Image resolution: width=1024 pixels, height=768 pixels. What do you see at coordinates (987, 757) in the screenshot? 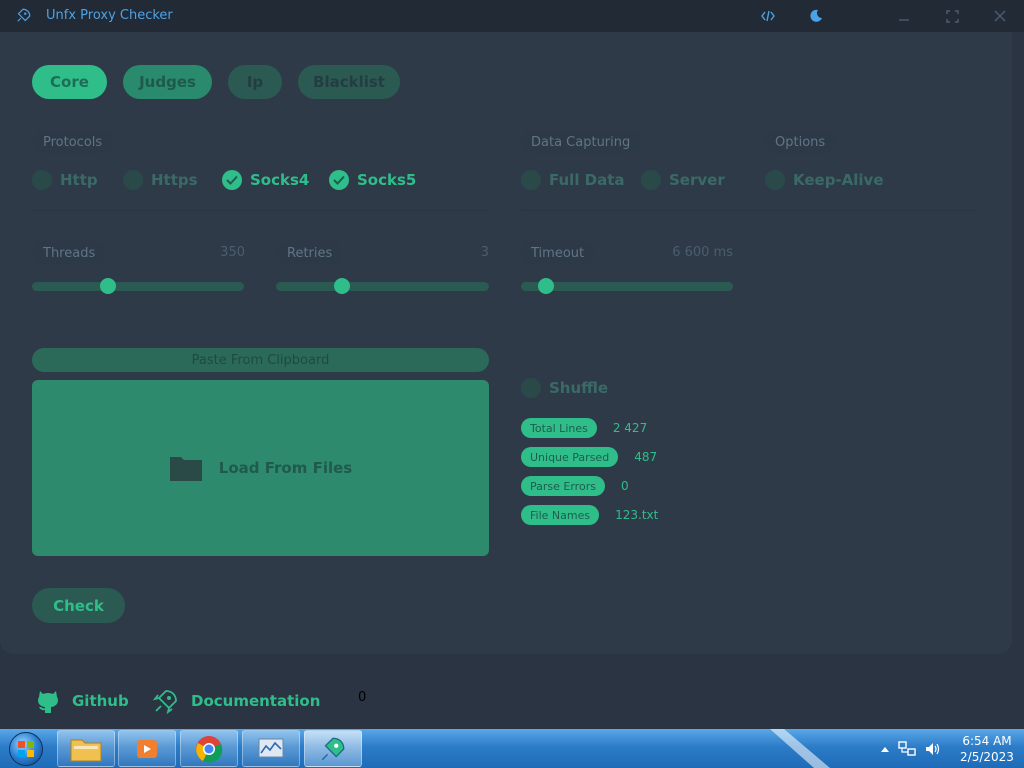
I see `clock-date: 2/5/2023` at bounding box center [987, 757].